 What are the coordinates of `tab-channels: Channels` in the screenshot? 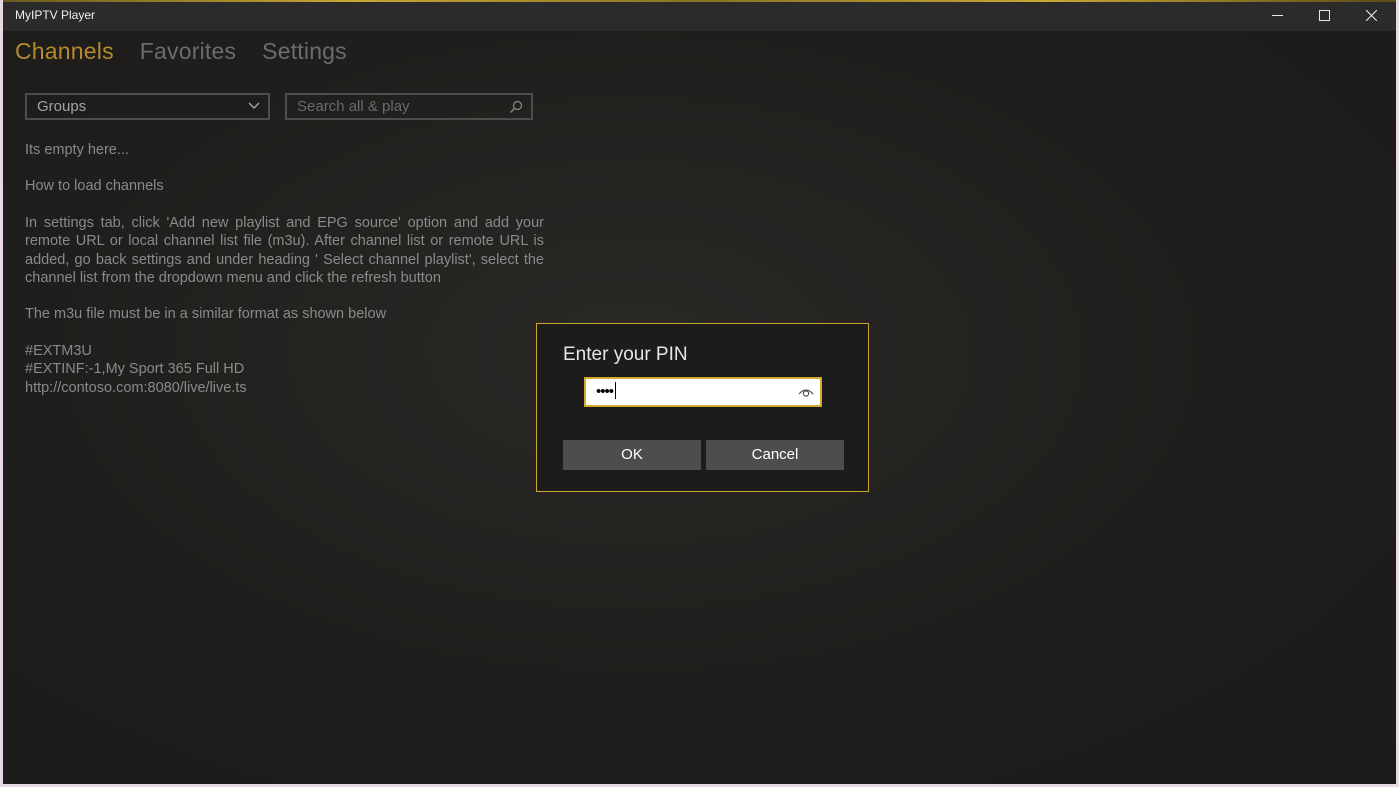 It's located at (64, 55).